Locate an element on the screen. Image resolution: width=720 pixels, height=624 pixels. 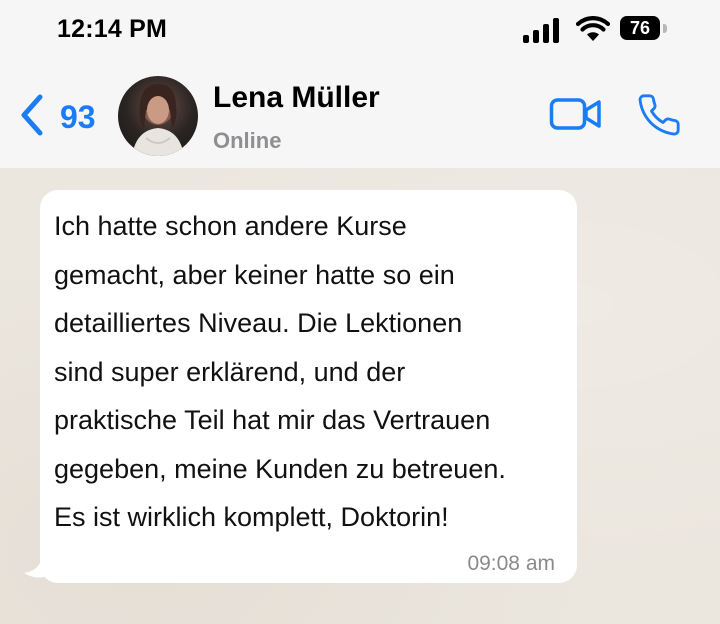
contact-name: Lena Müller is located at coordinates (296, 98).